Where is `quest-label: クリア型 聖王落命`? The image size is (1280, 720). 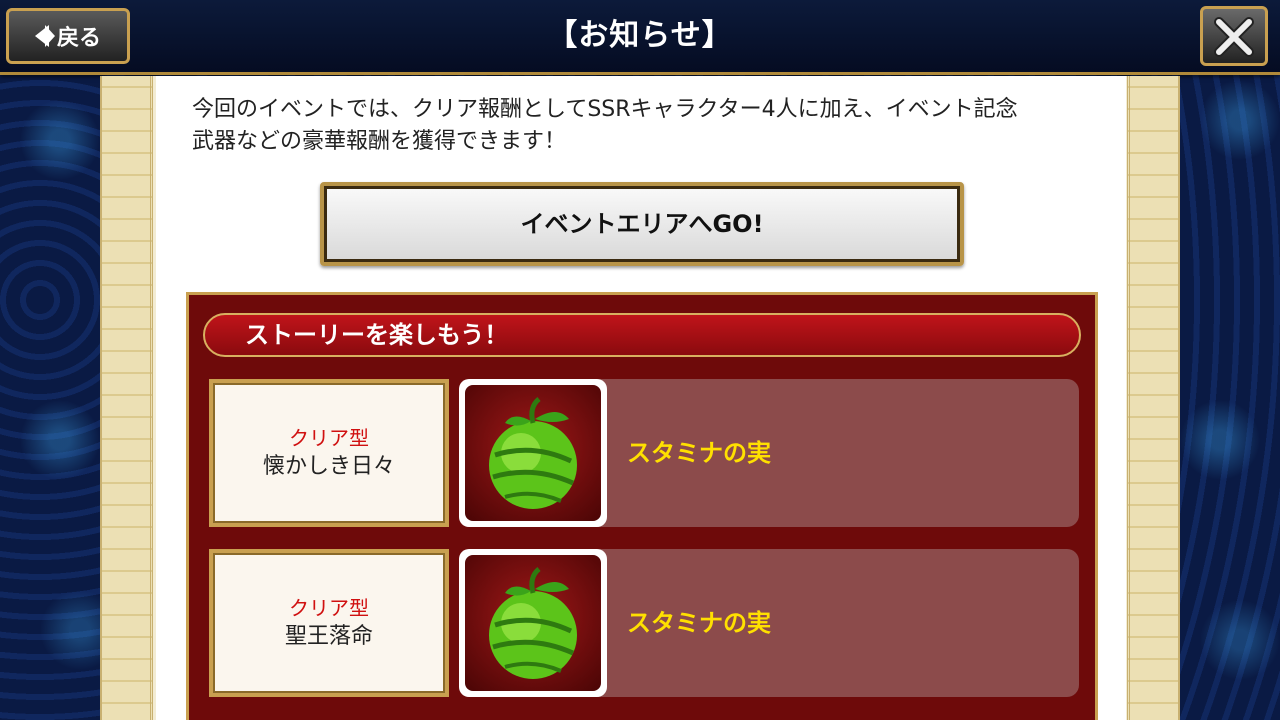
quest-label: クリア型 聖王落命 is located at coordinates (329, 623).